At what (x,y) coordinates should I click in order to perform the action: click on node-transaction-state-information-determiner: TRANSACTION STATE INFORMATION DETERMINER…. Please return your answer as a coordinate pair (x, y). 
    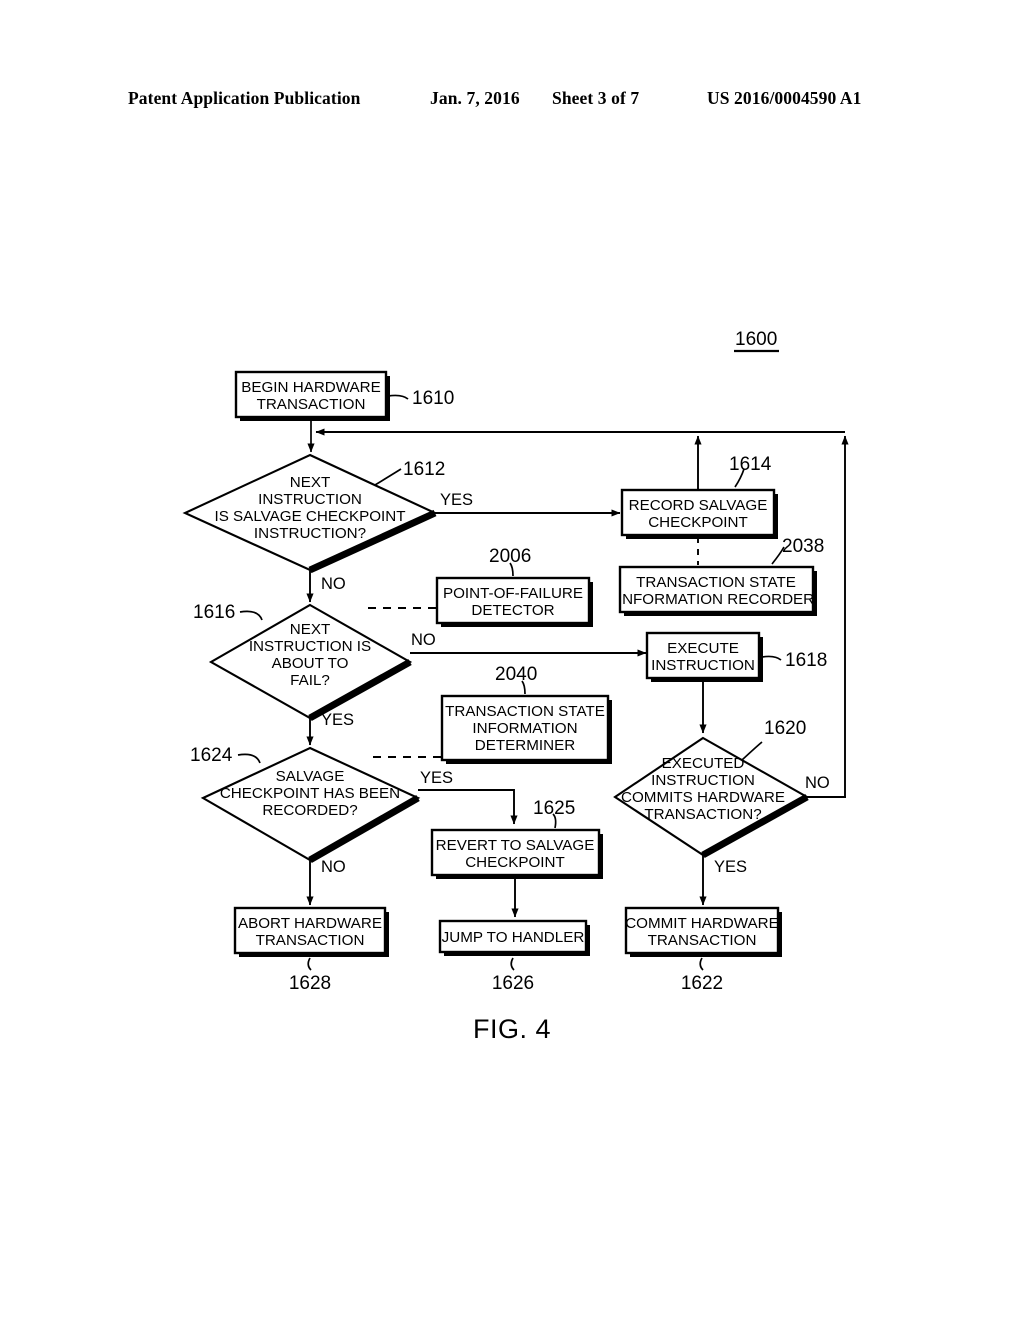
    Looking at the image, I should click on (526, 714).